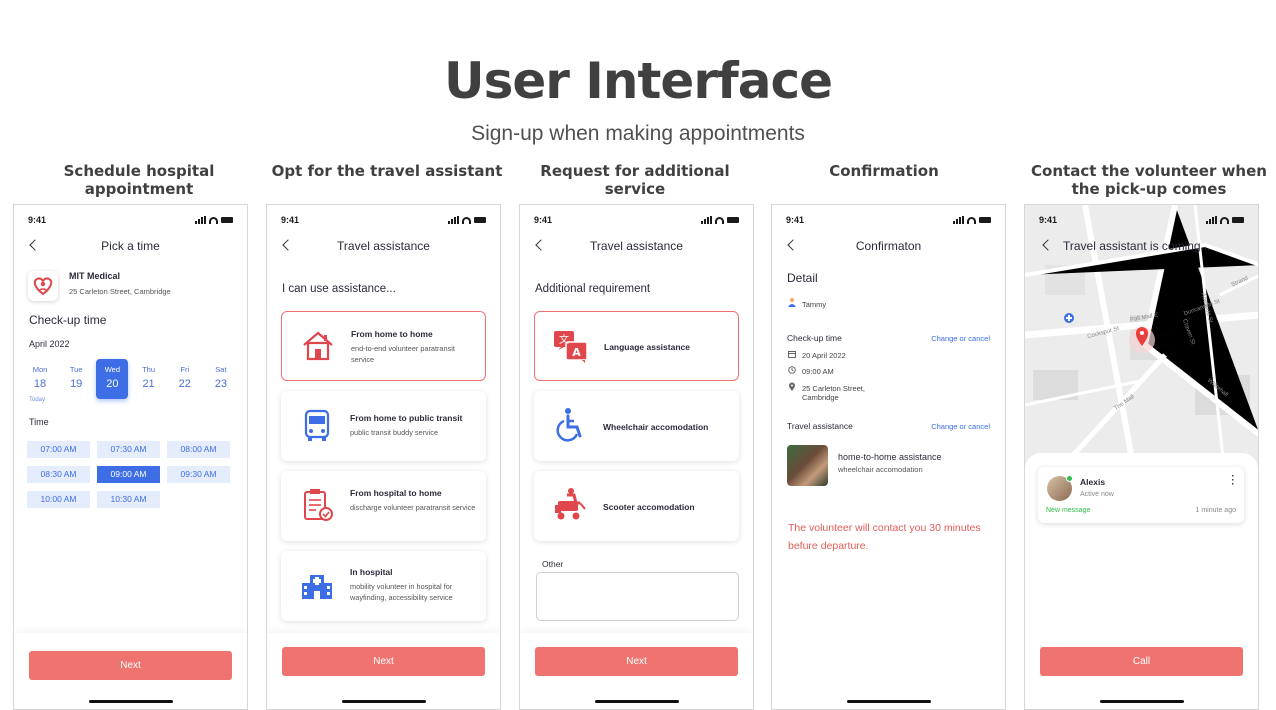 The width and height of the screenshot is (1276, 710). Describe the element at coordinates (387, 171) in the screenshot. I see `column-title-travel: Opt for the travel assistant` at that location.